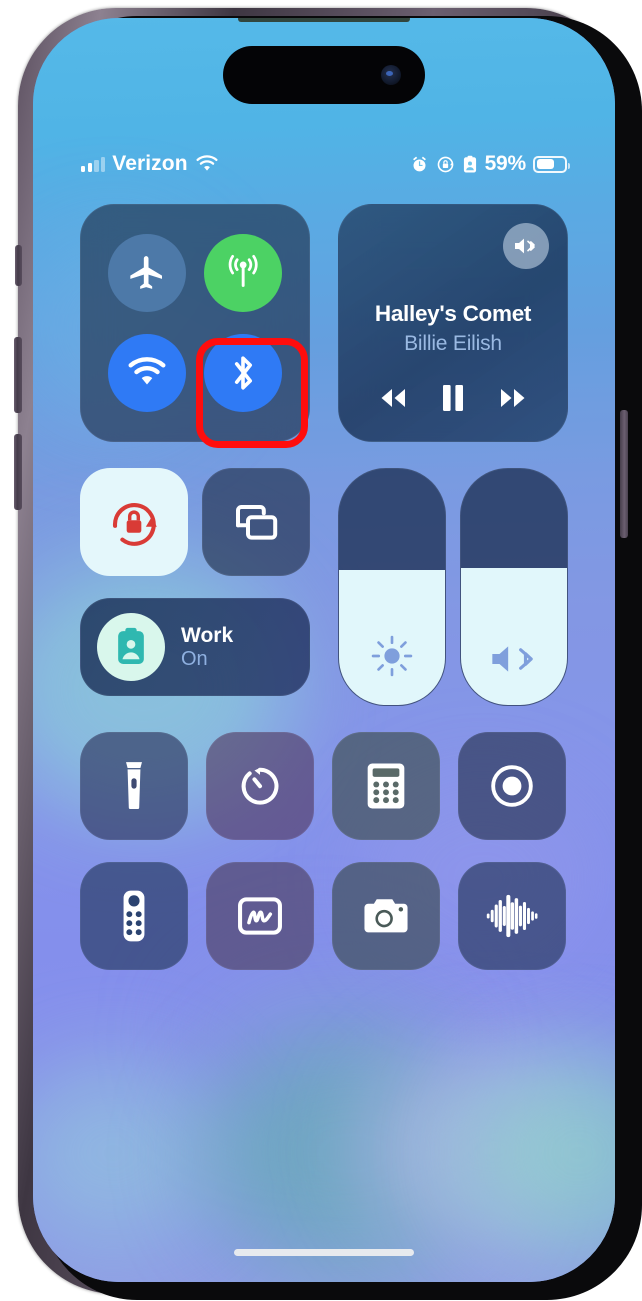 Image resolution: width=642 pixels, height=1301 pixels. I want to click on rewind-button, so click(393, 398).